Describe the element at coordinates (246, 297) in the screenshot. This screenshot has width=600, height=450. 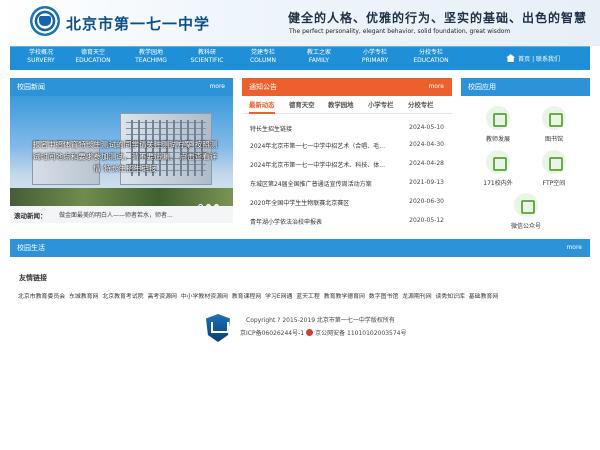
I see `friendly-link: 教育课程网` at that location.